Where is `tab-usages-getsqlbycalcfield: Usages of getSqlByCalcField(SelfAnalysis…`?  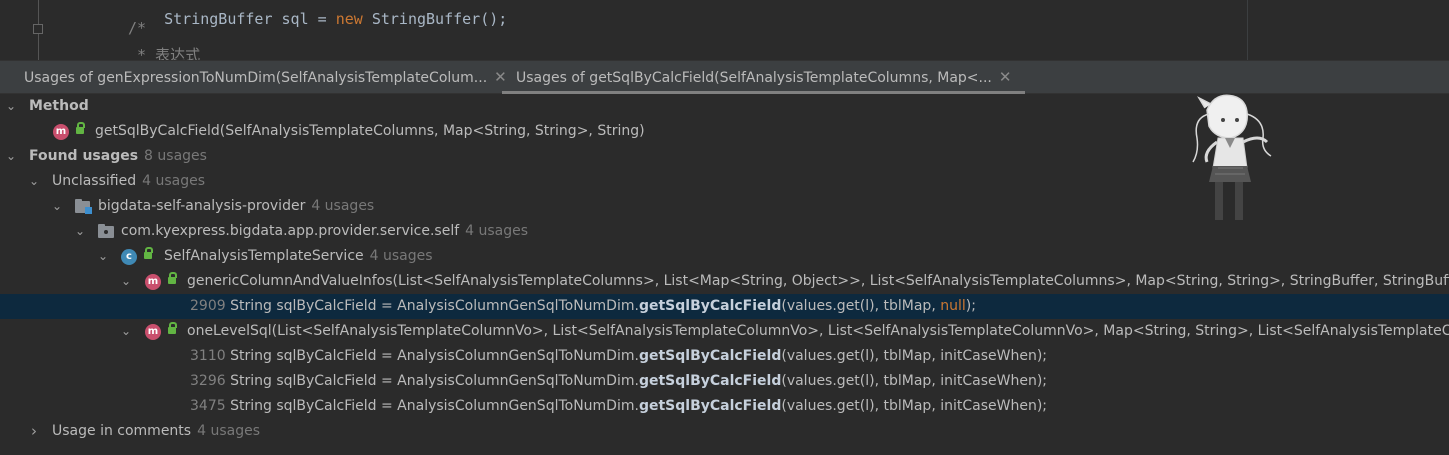 tab-usages-getsqlbycalcfield: Usages of getSqlByCalcField(SelfAnalysis… is located at coordinates (764, 77).